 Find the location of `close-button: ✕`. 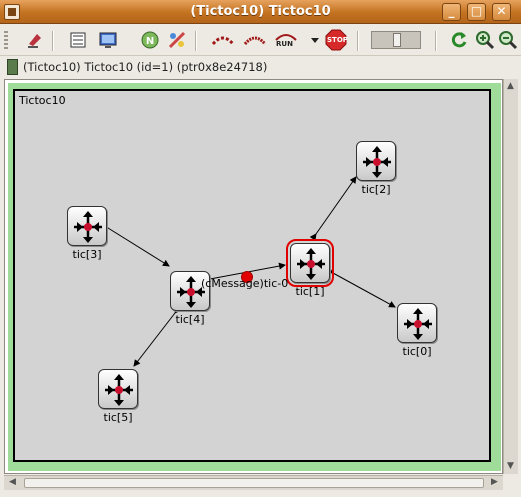

close-button: ✕ is located at coordinates (501, 12).